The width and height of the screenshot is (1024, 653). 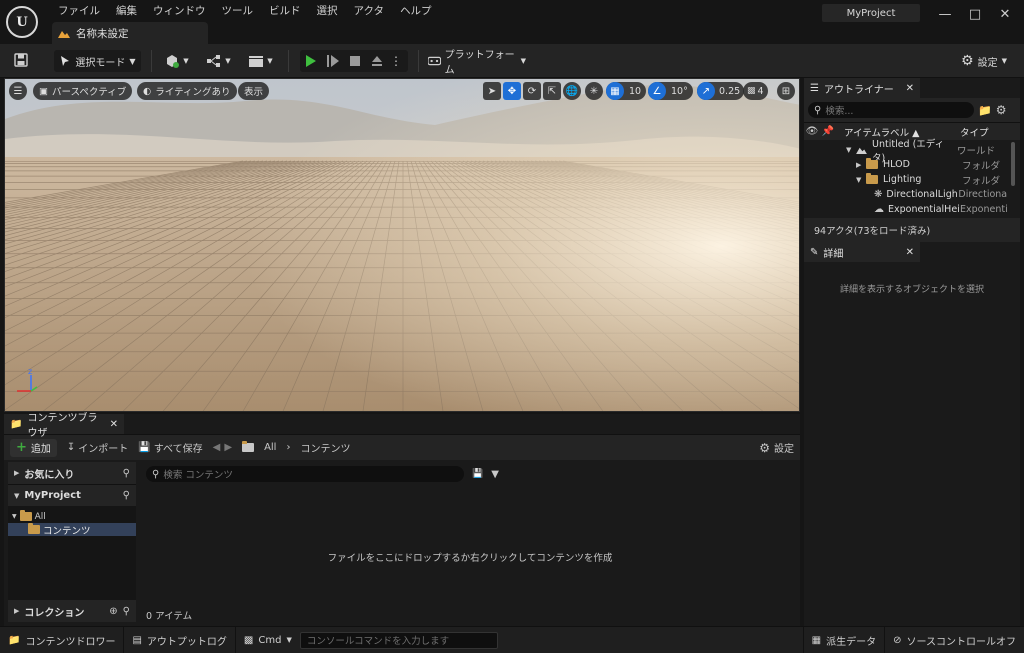 What do you see at coordinates (1013, 164) in the screenshot?
I see `outliner-scrollbar` at bounding box center [1013, 164].